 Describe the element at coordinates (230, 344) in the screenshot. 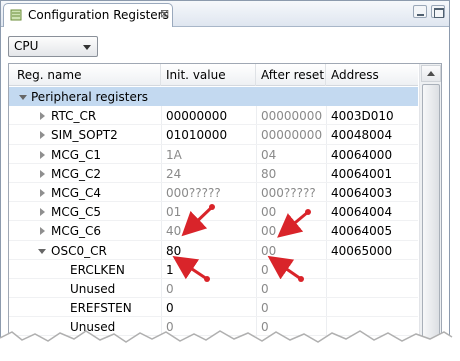

I see `torn-edge` at that location.